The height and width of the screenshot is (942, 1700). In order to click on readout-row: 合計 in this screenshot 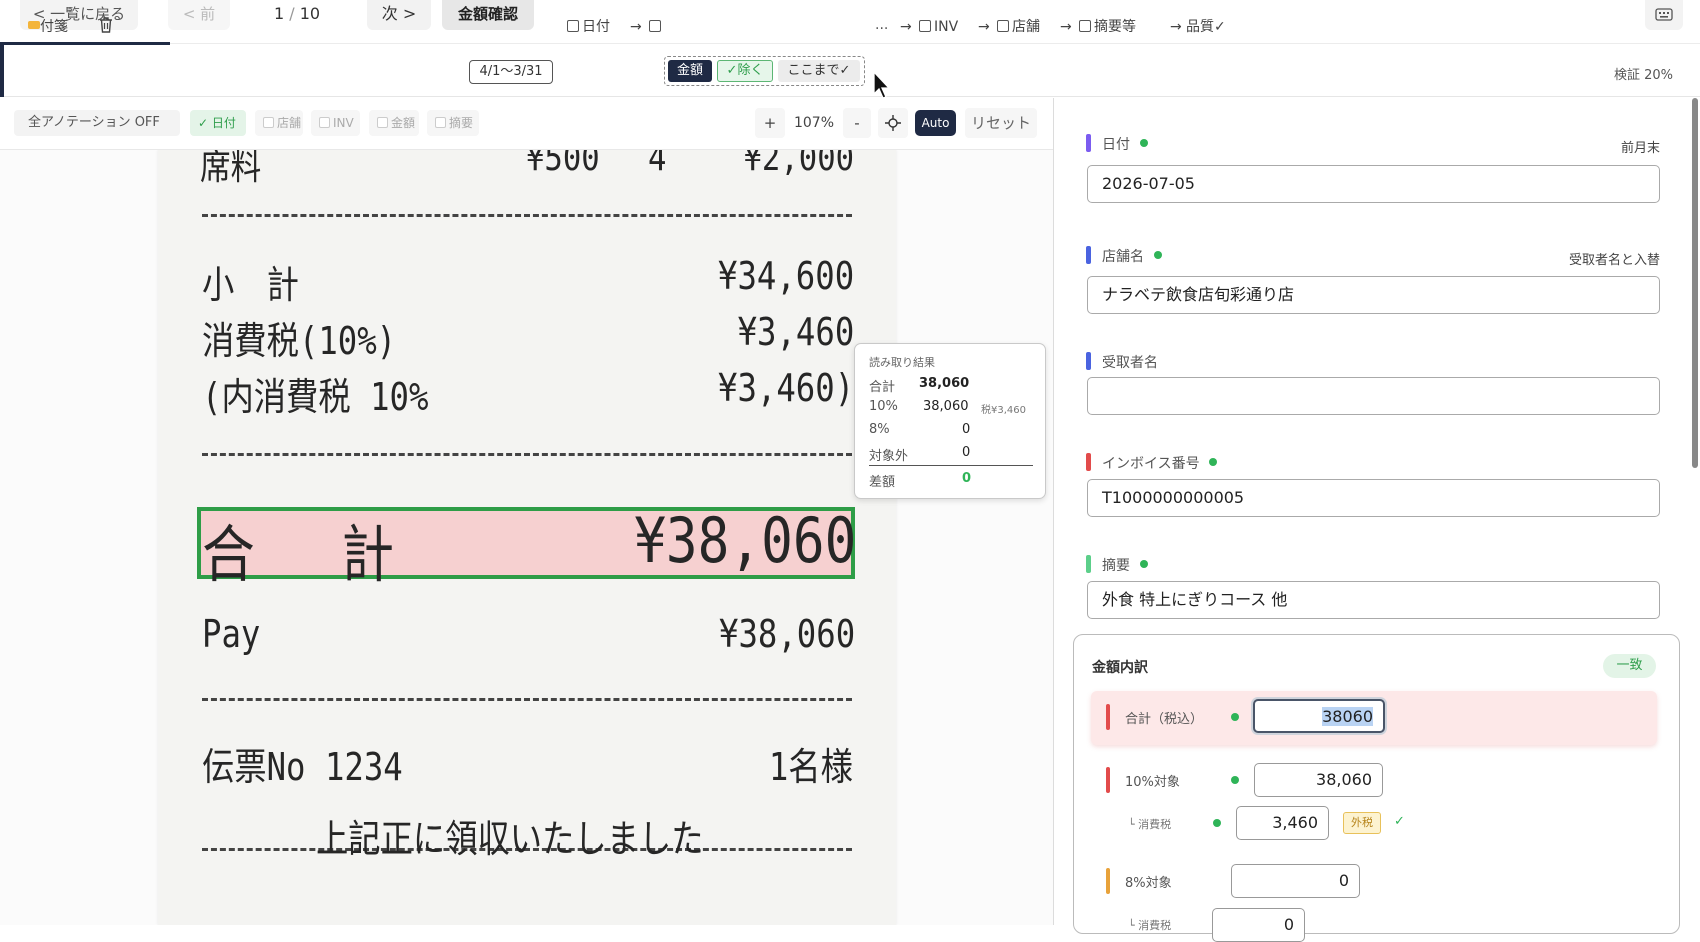, I will do `click(882, 385)`.